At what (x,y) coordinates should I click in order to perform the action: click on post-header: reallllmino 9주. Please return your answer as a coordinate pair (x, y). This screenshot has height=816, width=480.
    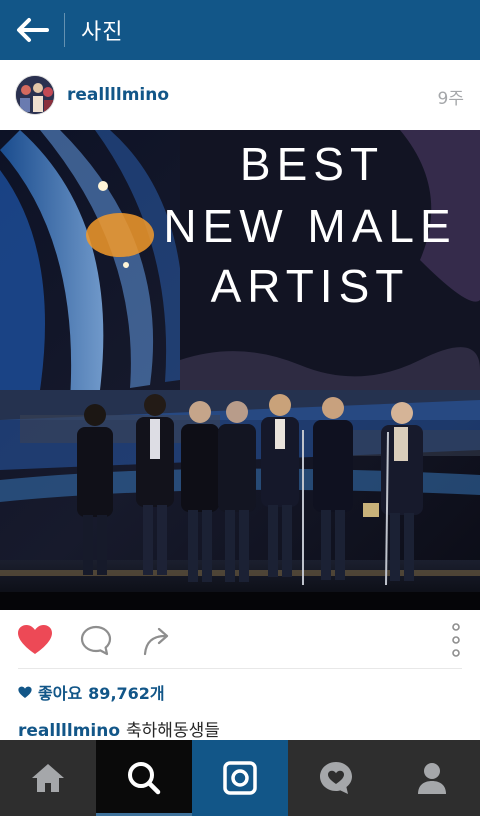
    Looking at the image, I should click on (240, 95).